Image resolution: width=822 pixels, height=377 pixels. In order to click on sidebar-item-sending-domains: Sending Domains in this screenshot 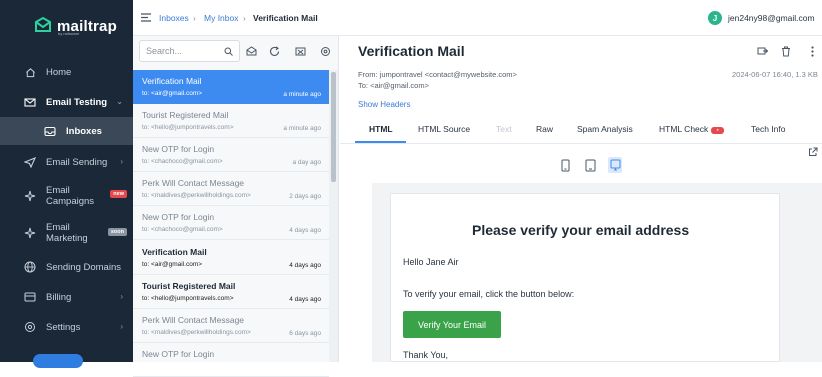, I will do `click(66, 267)`.